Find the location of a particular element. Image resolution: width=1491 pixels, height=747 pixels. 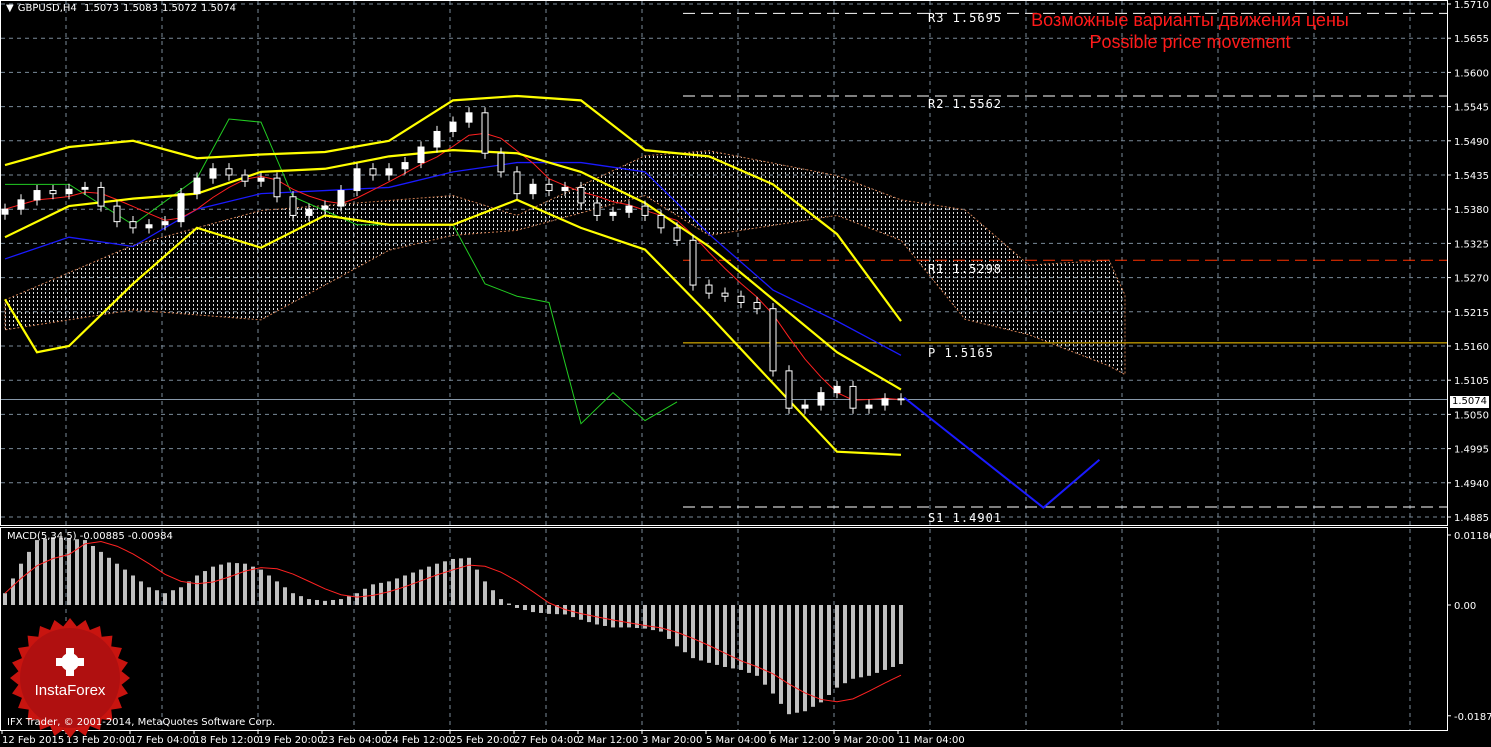

ohlc-close: 1.5074 is located at coordinates (218, 8).